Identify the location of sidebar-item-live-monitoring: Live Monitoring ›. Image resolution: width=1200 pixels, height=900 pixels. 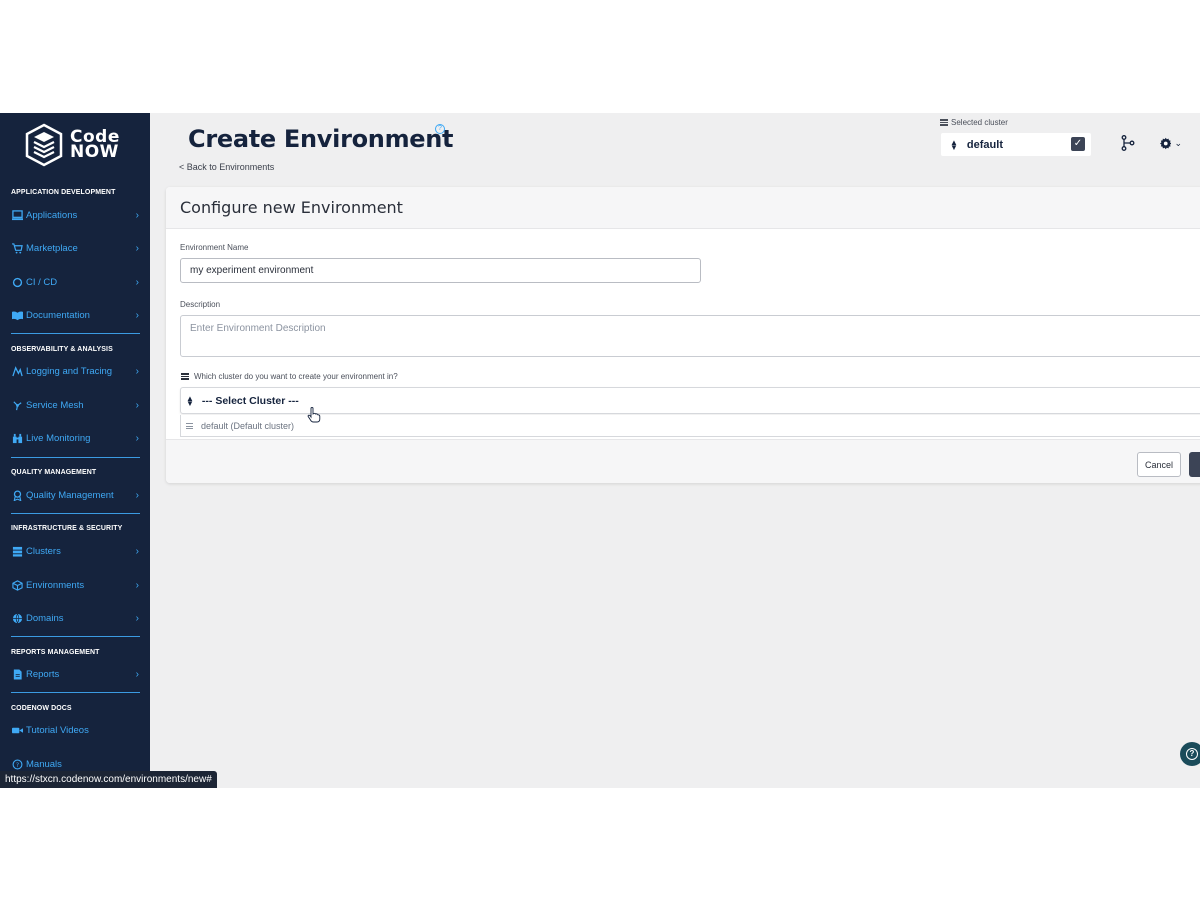
(75, 438).